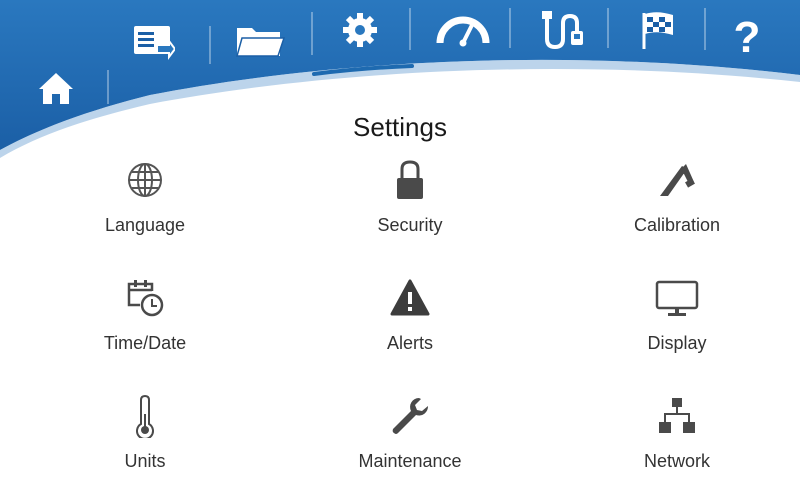 The image size is (800, 491). Describe the element at coordinates (410, 205) in the screenshot. I see `tile-security: Security` at that location.